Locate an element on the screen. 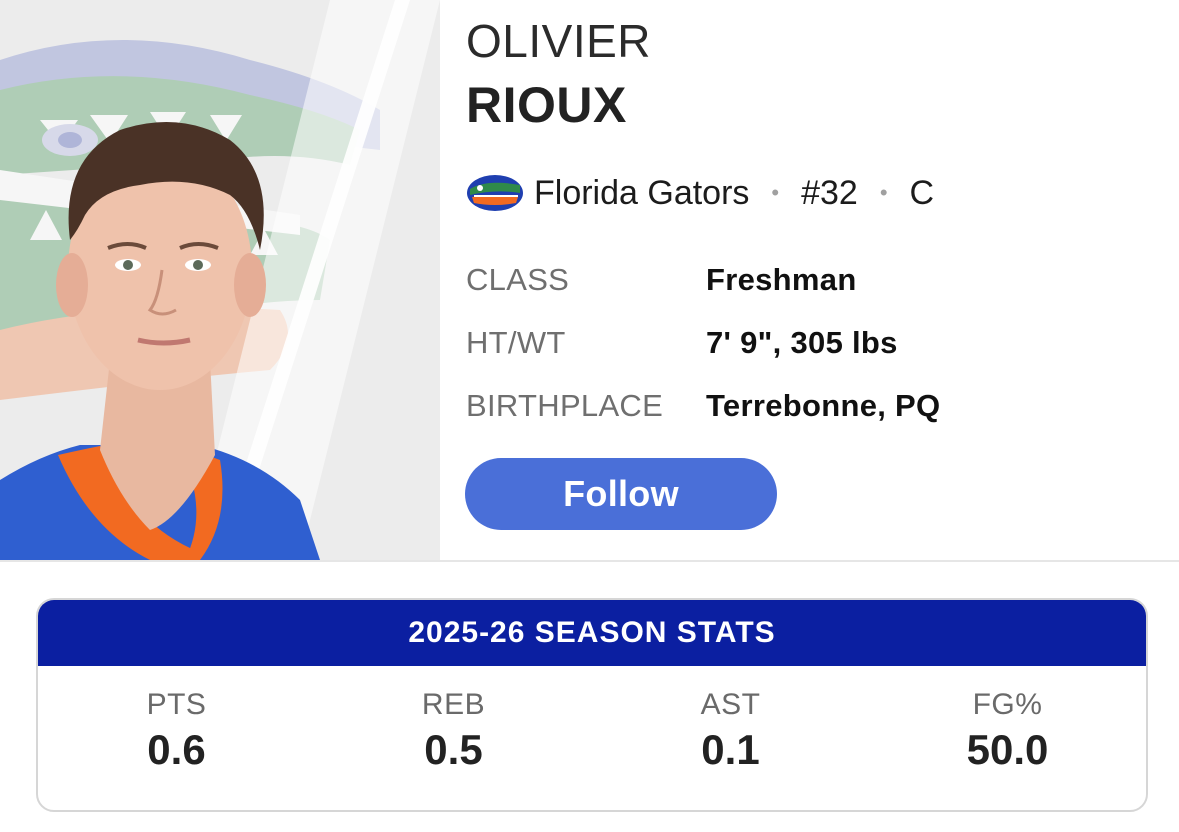 The image size is (1179, 832). info-label: BIRTHPLACE is located at coordinates (565, 405).